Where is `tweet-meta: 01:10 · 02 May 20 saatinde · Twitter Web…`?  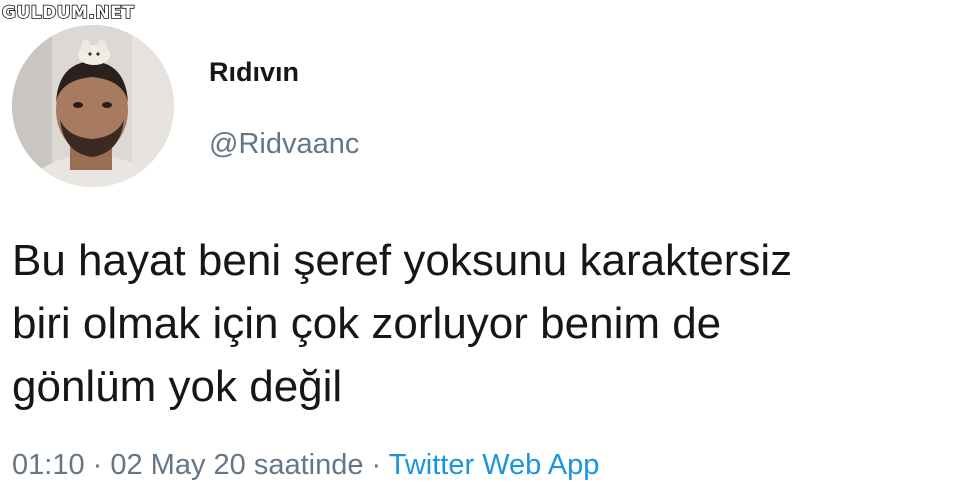
tweet-meta: 01:10 · 02 May 20 saatinde · Twitter Web… is located at coordinates (305, 465).